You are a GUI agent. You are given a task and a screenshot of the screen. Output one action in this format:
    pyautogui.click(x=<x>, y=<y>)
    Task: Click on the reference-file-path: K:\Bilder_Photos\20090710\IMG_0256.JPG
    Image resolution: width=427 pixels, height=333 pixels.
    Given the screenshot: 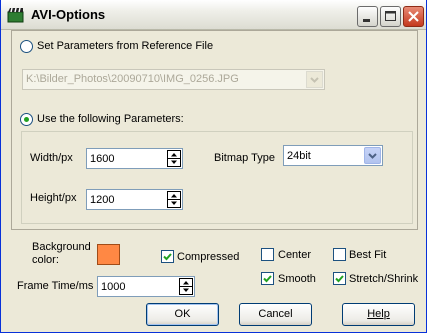 What is the action you would take?
    pyautogui.click(x=132, y=79)
    